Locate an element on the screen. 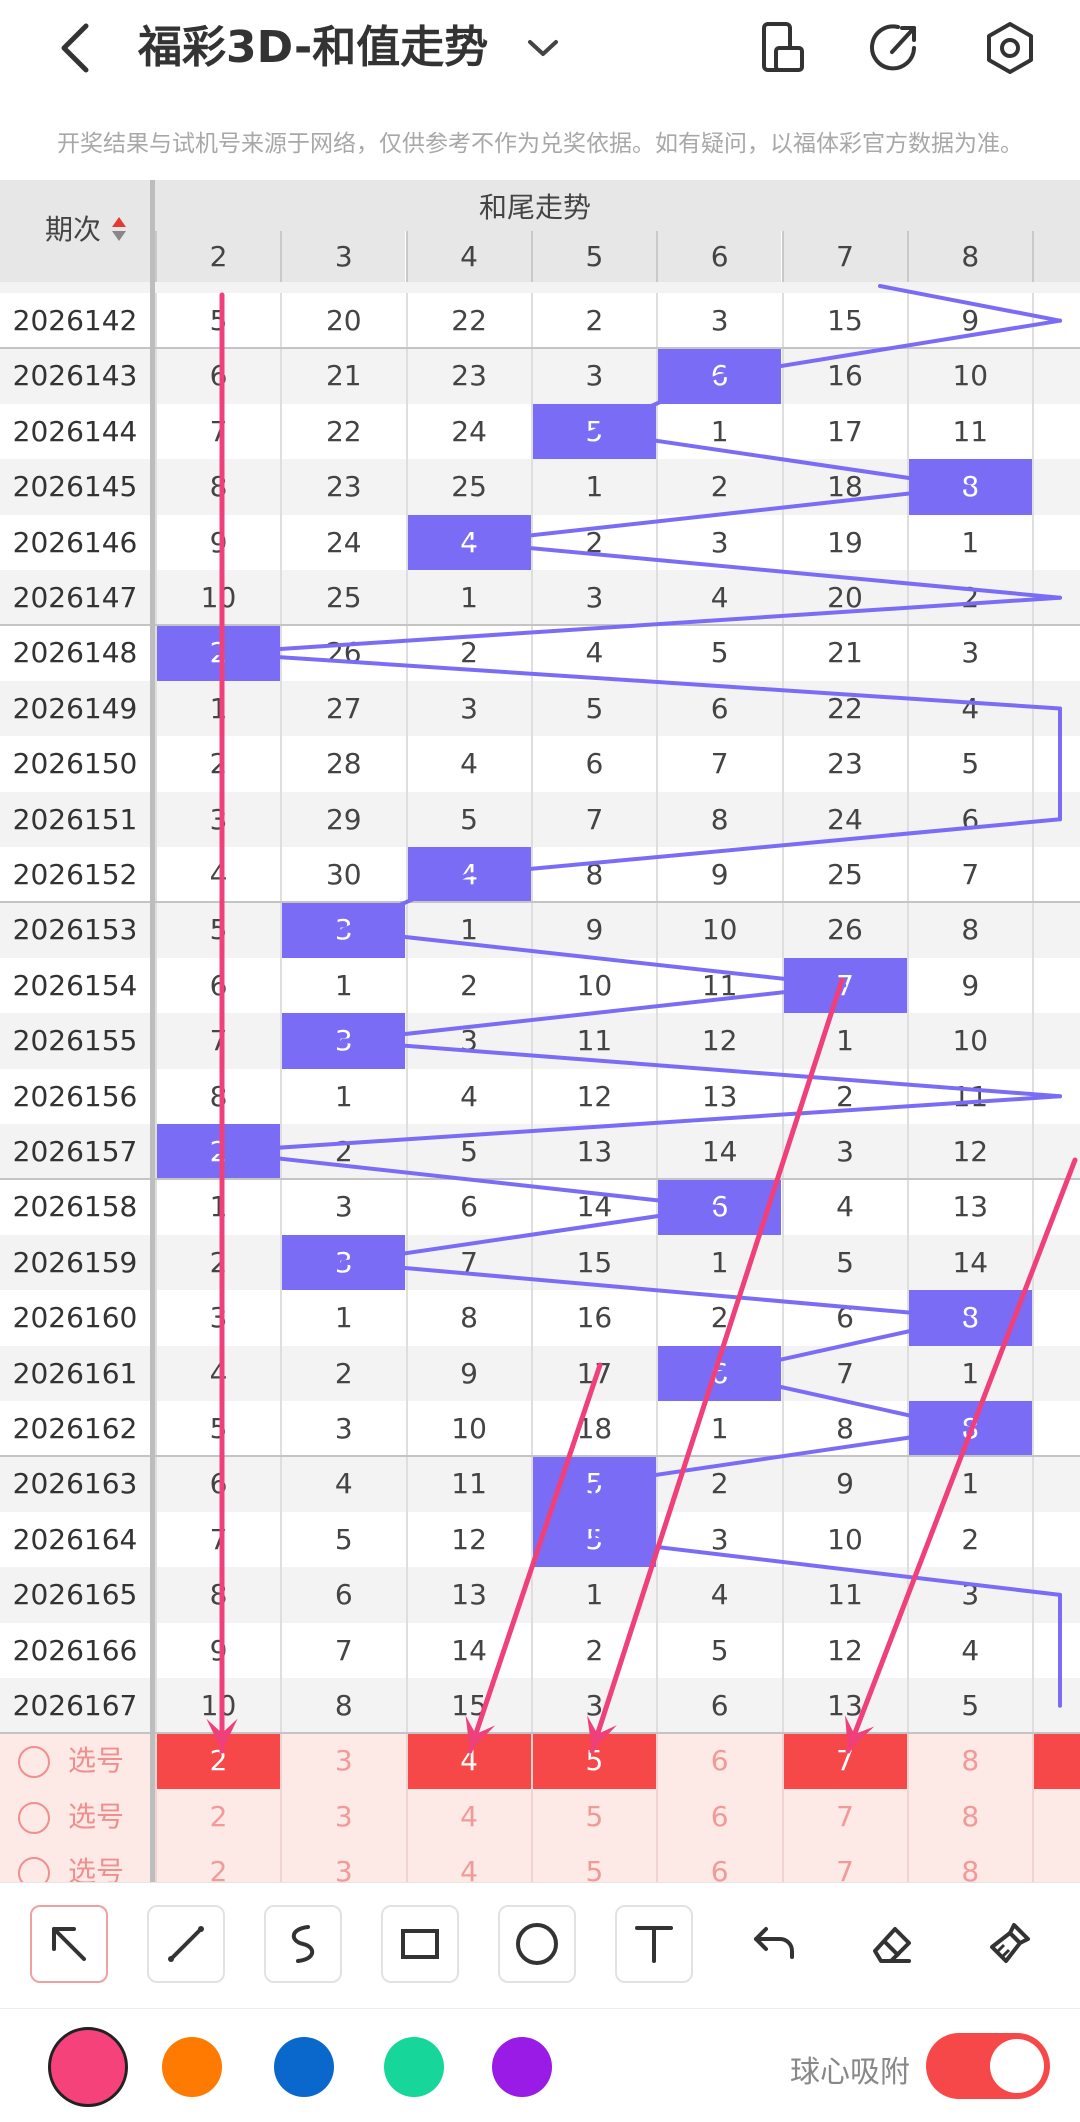 Image resolution: width=1080 pixels, height=2122 pixels. trend-cell: 17 is located at coordinates (593, 1373).